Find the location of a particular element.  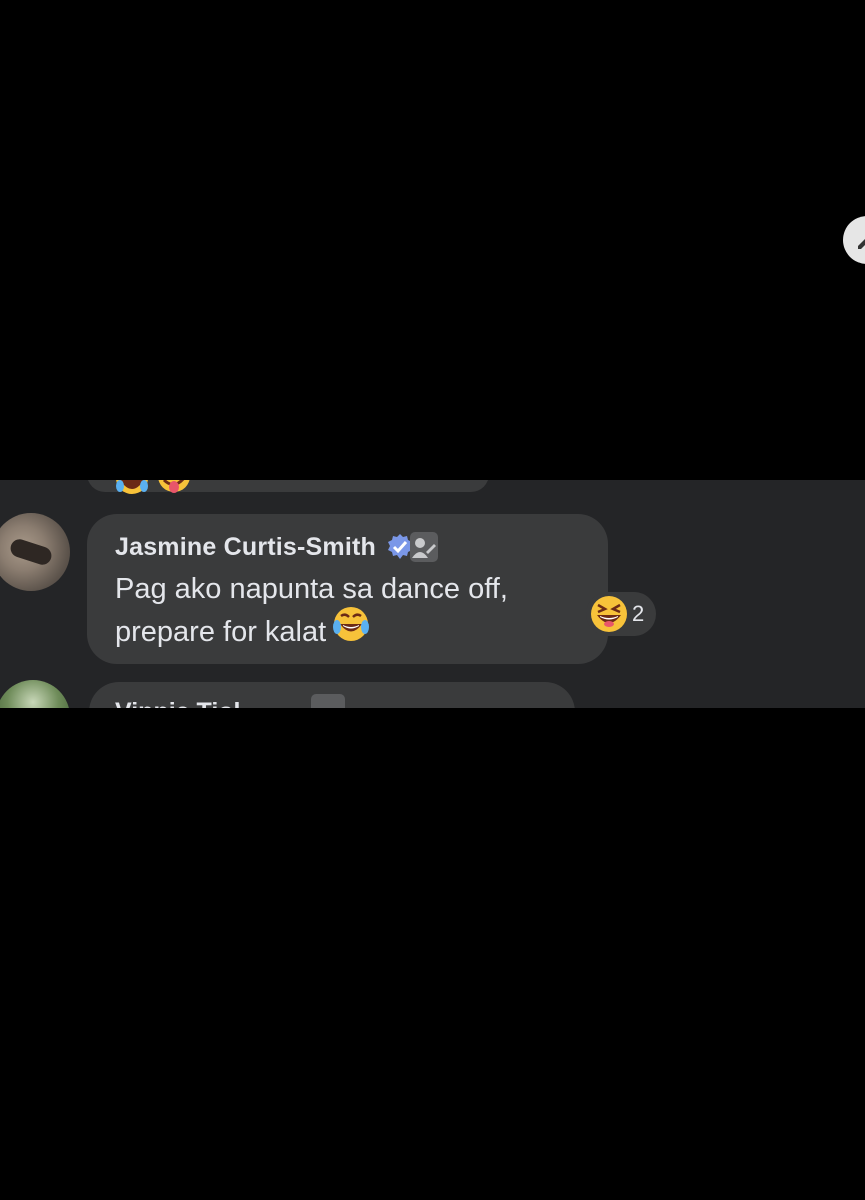

next-comment-bubble: Vinnie Tiol is located at coordinates (332, 695).